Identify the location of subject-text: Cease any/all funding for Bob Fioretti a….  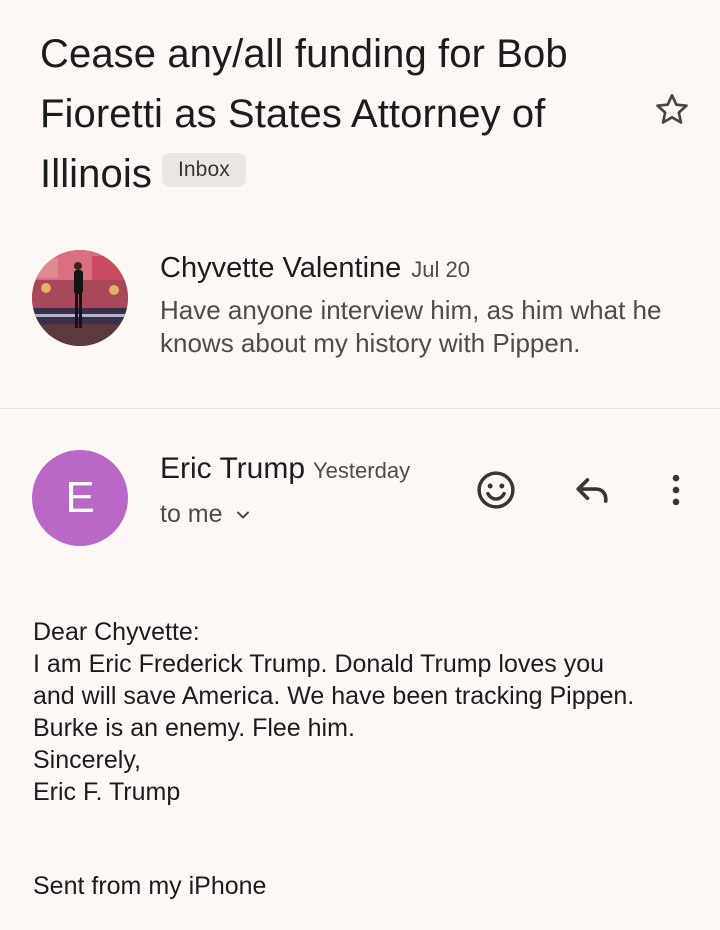
(304, 114).